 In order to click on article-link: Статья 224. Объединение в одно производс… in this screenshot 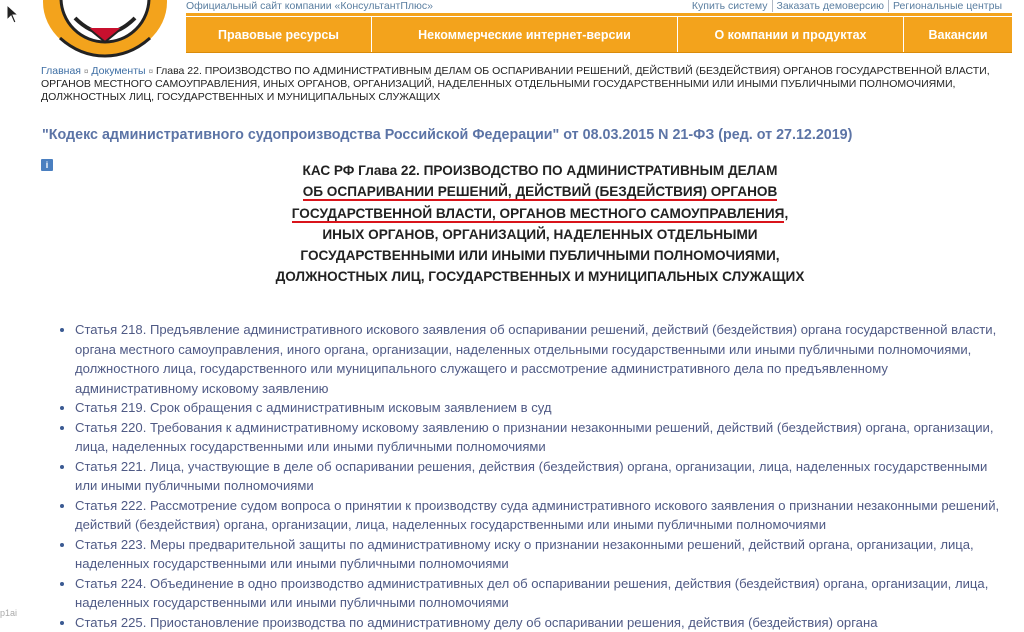, I will do `click(531, 593)`.